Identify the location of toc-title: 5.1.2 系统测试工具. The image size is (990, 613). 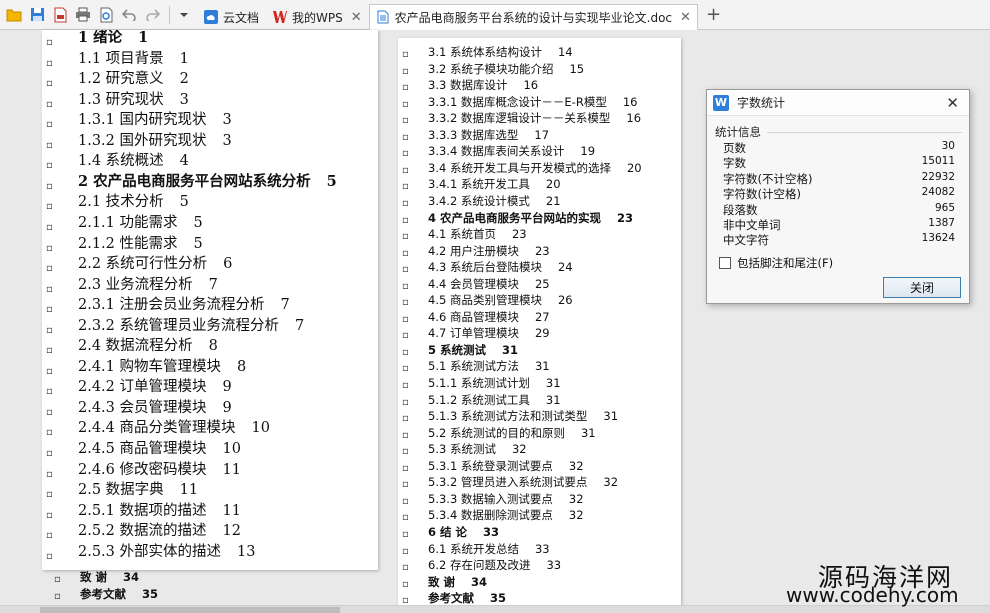
(479, 399).